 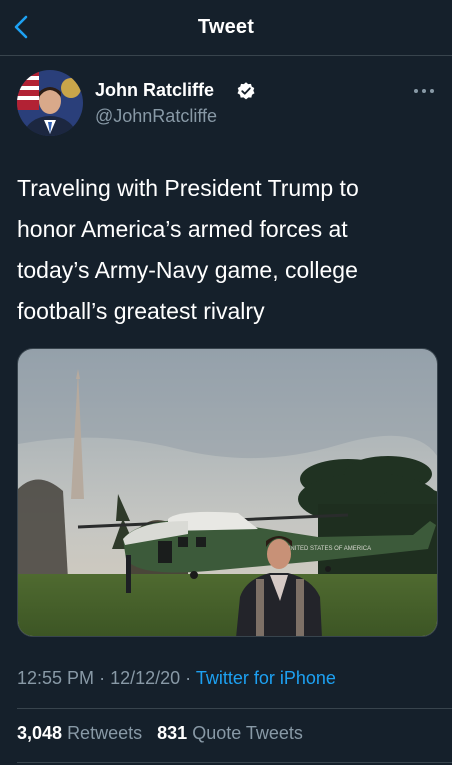 I want to click on tweet-date: 12/12/20, so click(x=145, y=678).